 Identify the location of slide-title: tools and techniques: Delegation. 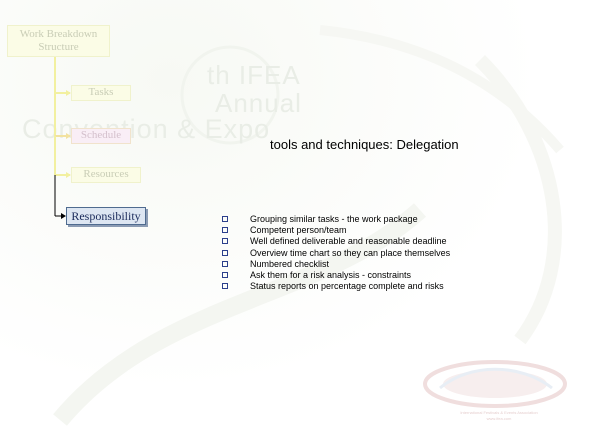
(364, 144).